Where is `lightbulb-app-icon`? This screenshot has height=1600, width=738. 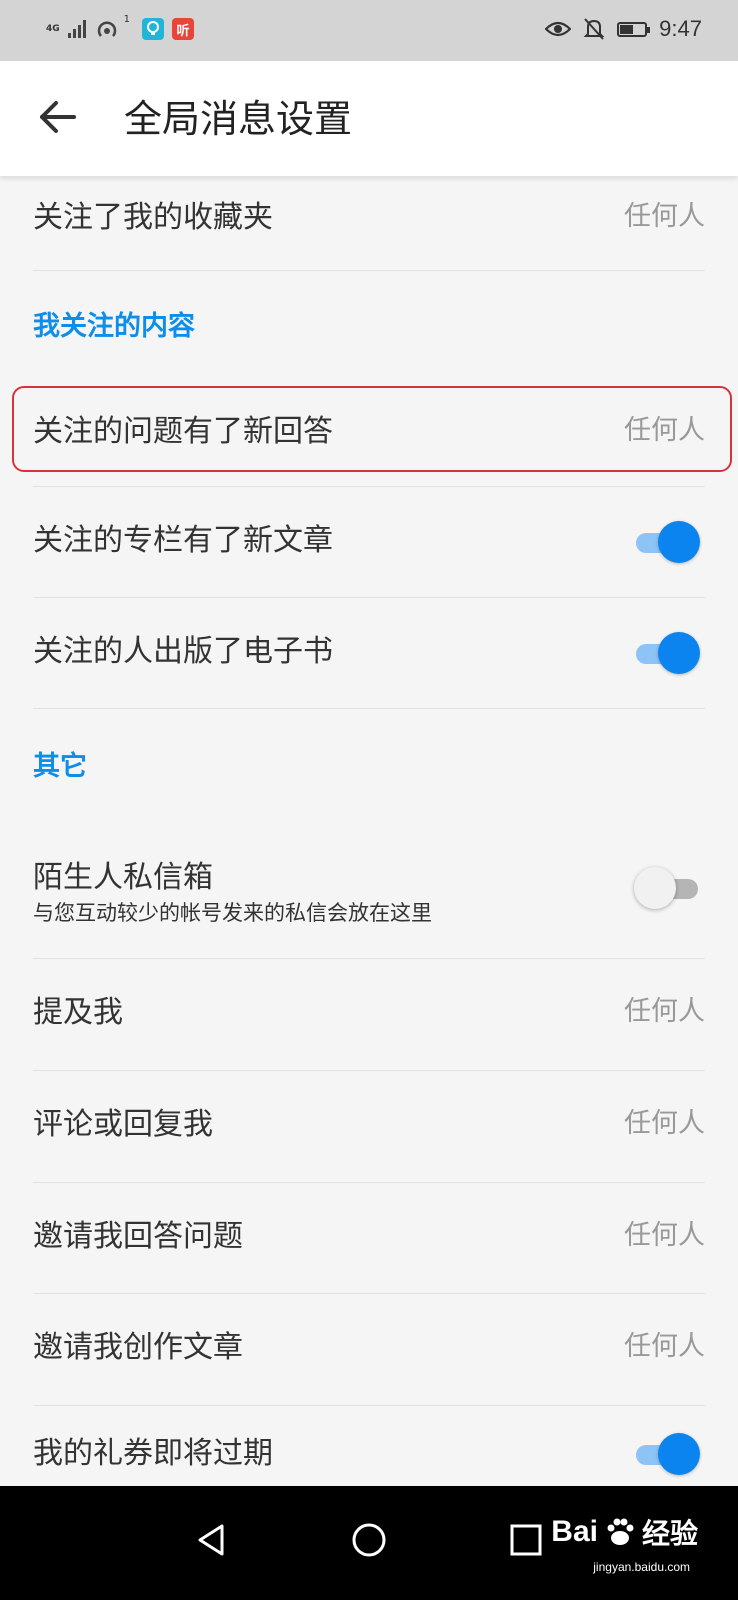 lightbulb-app-icon is located at coordinates (153, 29).